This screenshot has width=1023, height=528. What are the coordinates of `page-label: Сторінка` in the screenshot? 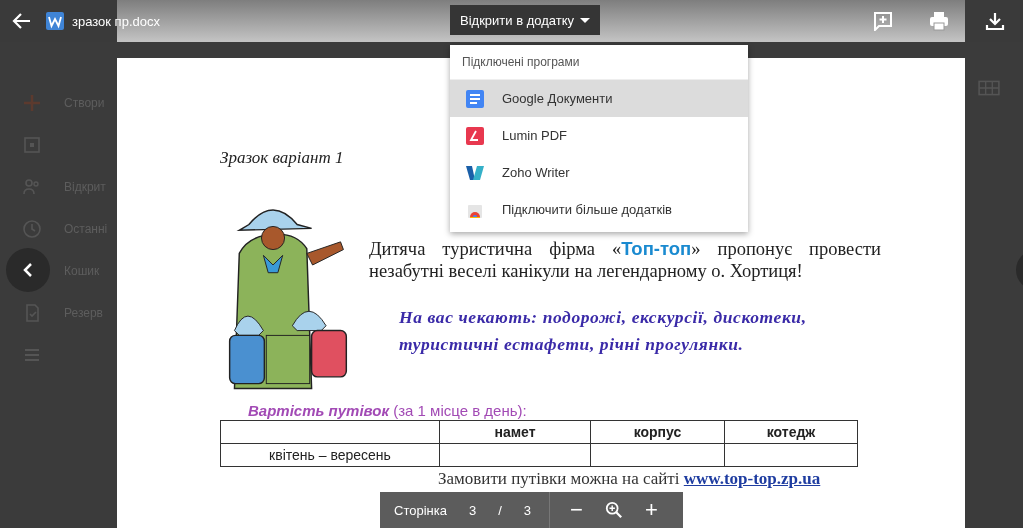 It's located at (420, 510).